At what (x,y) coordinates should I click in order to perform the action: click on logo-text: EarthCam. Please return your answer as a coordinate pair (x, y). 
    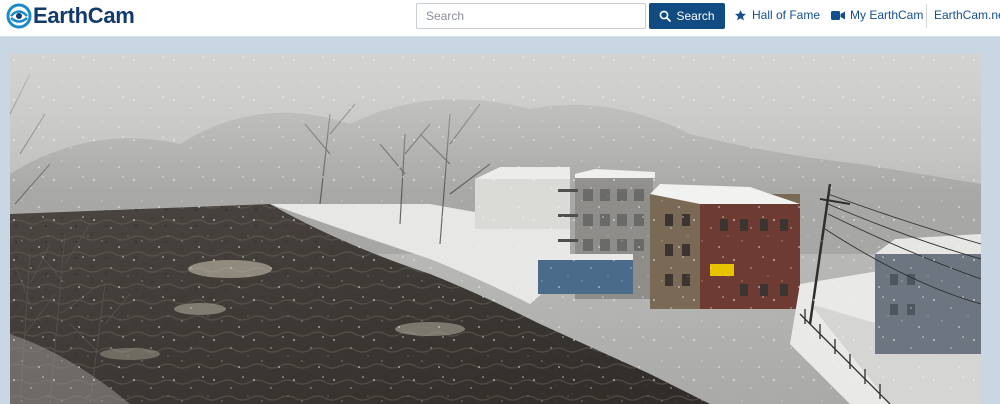
    Looking at the image, I should click on (84, 15).